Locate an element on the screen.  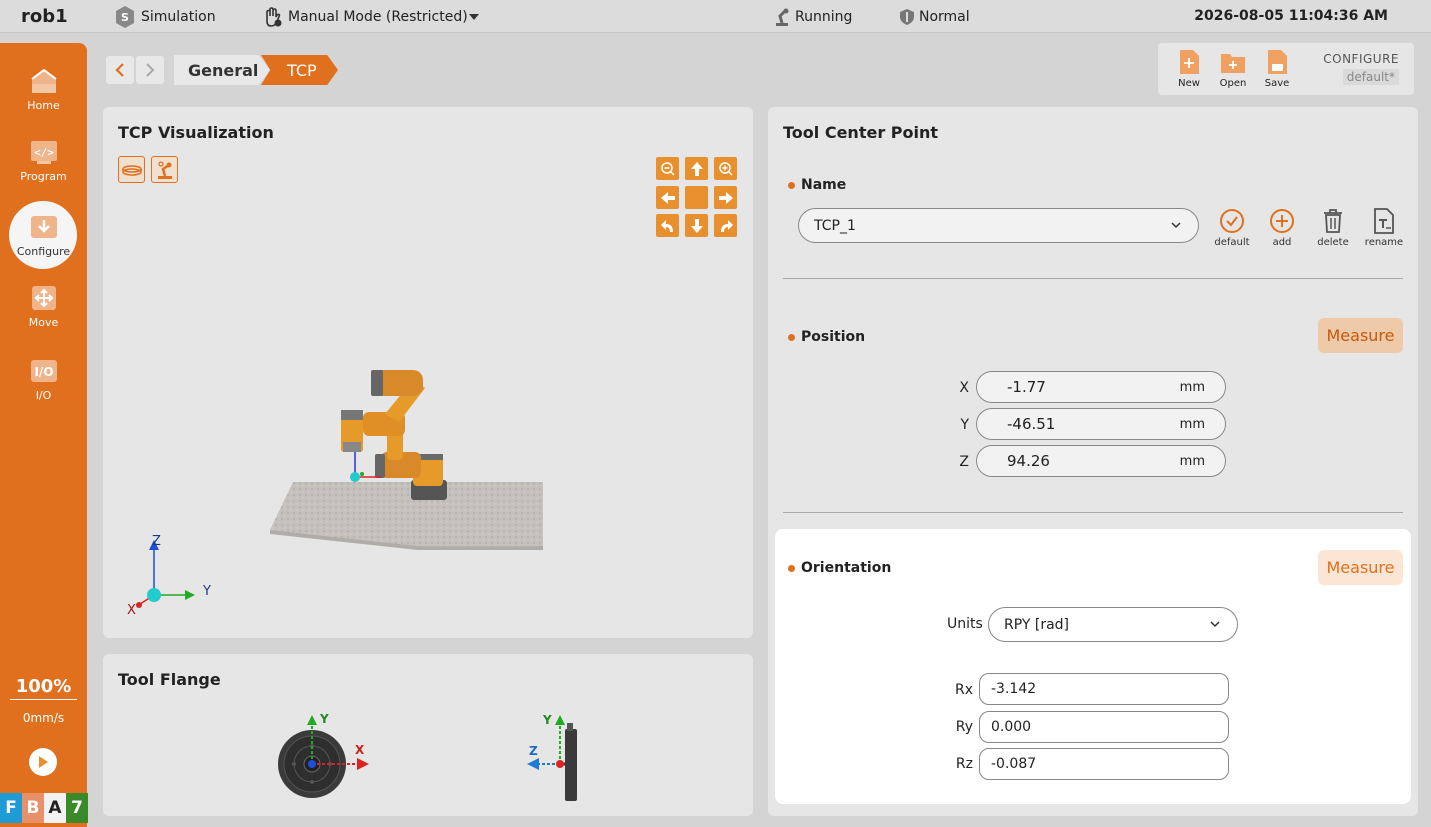
rotate-right-button is located at coordinates (725, 225).